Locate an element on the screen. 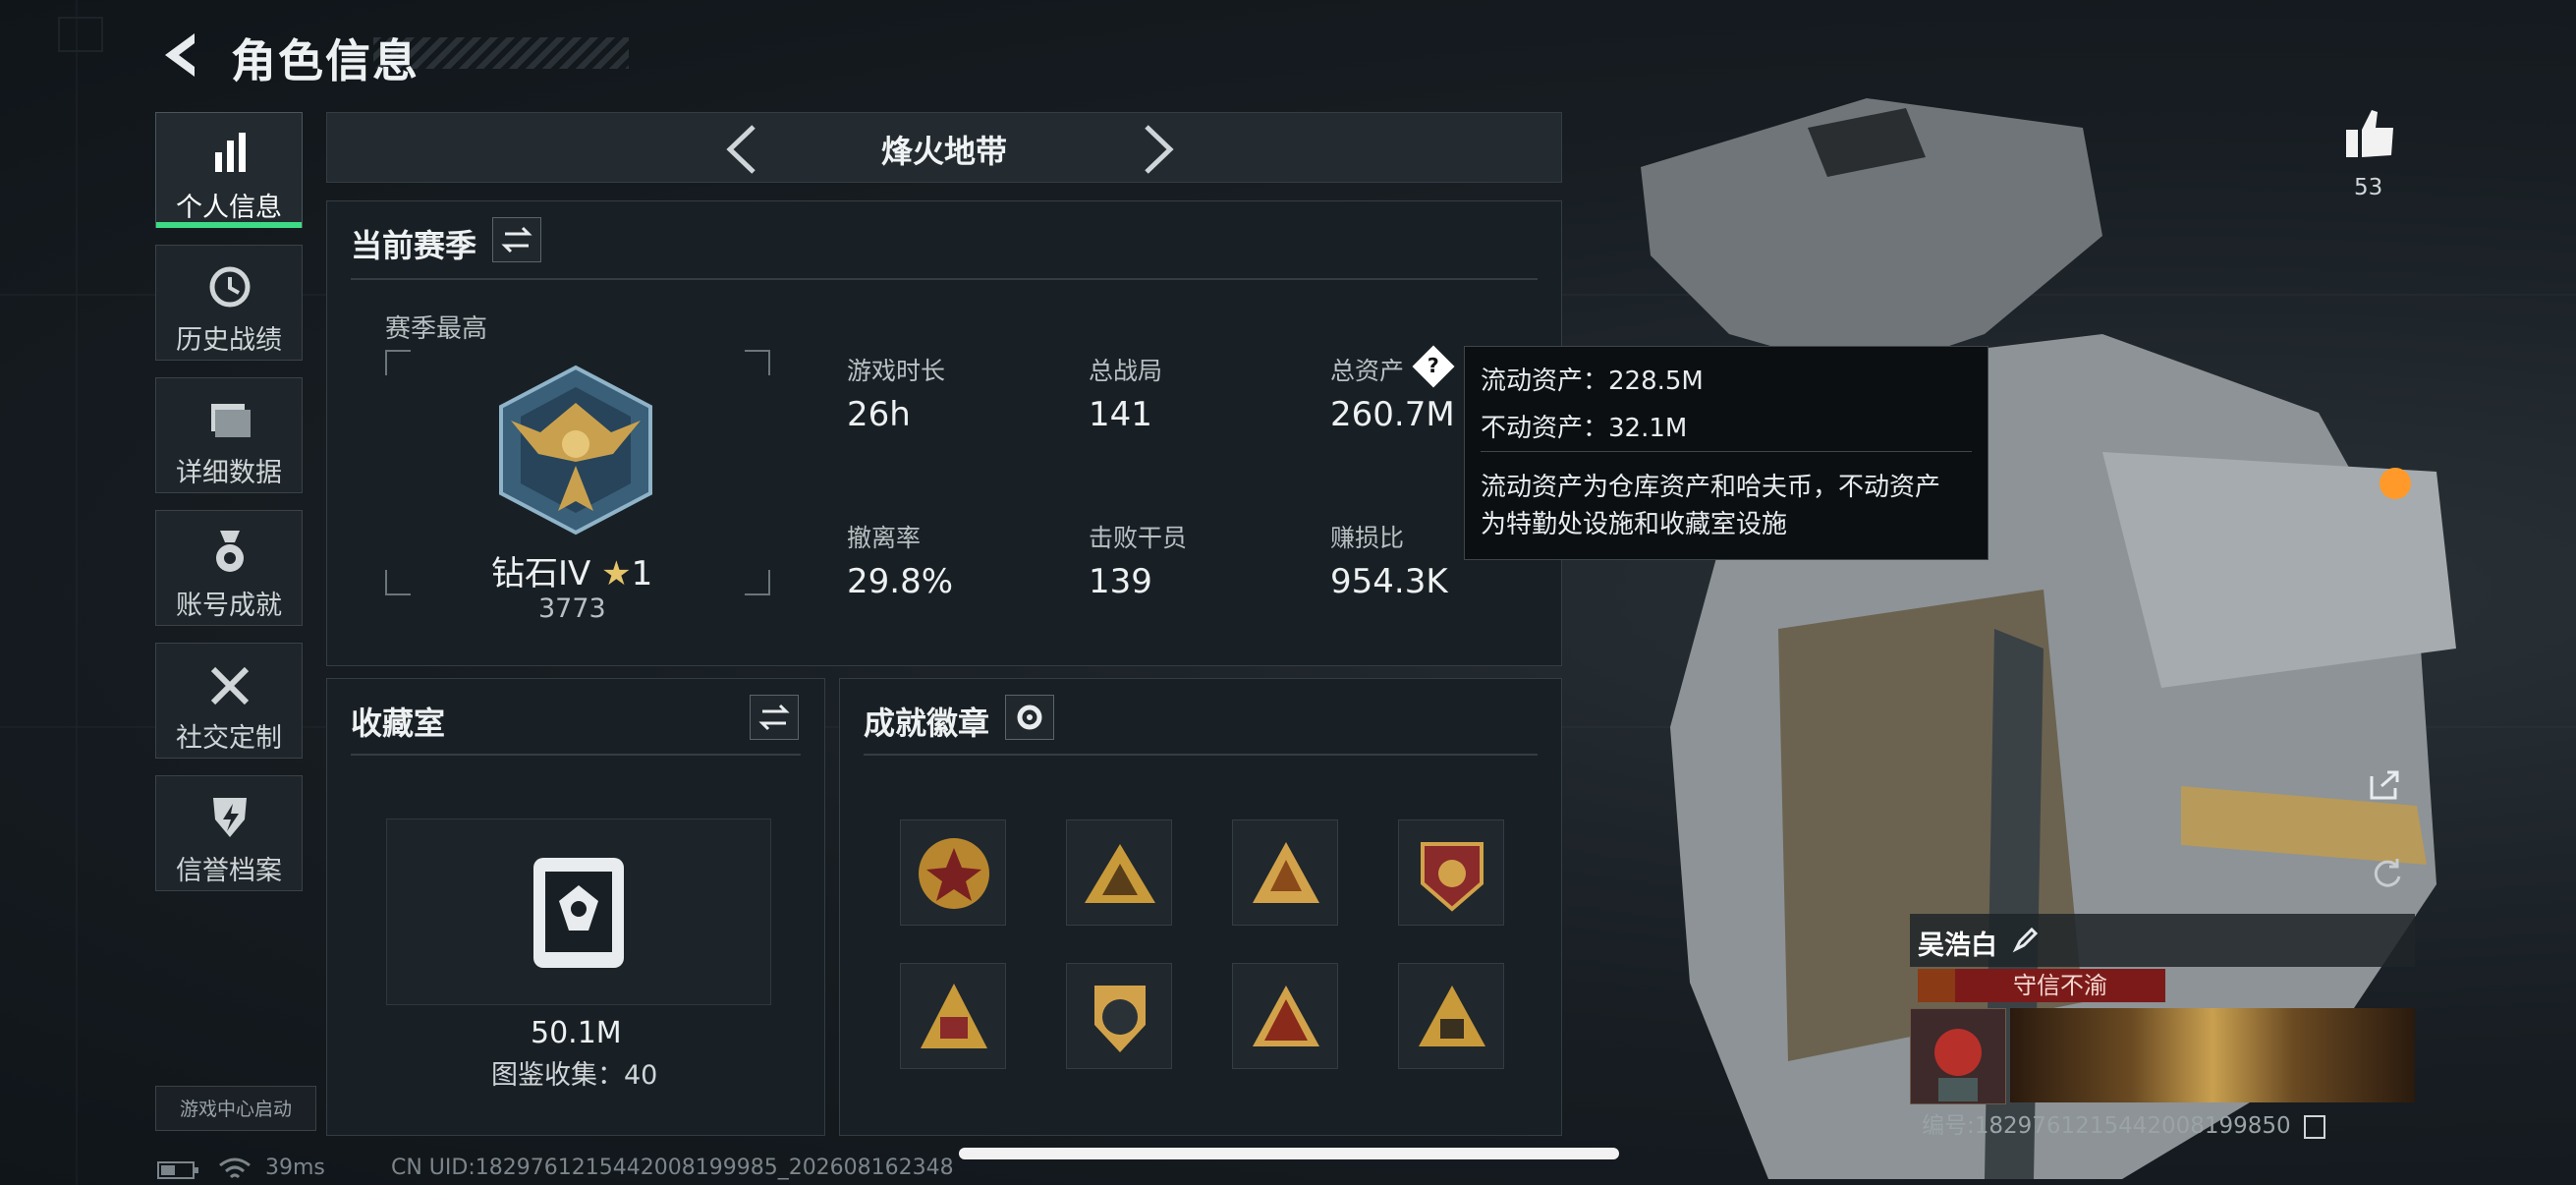 The image size is (2576, 1185). tooltip-note-line-1: 流动资产为仓库资产和哈夫币，不动资产 is located at coordinates (1711, 488).